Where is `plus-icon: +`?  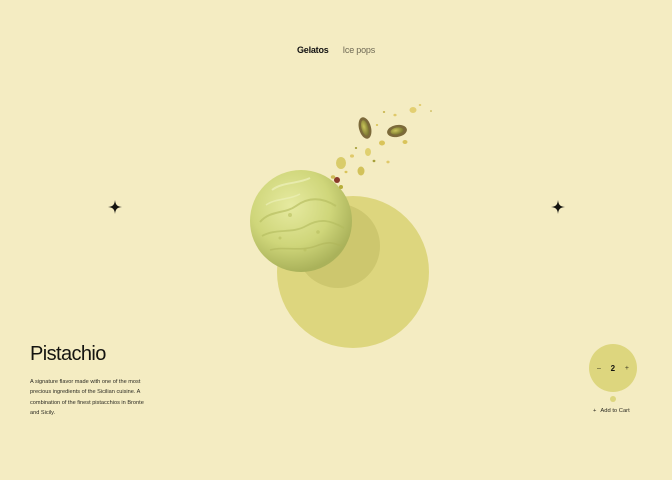 plus-icon: + is located at coordinates (595, 411).